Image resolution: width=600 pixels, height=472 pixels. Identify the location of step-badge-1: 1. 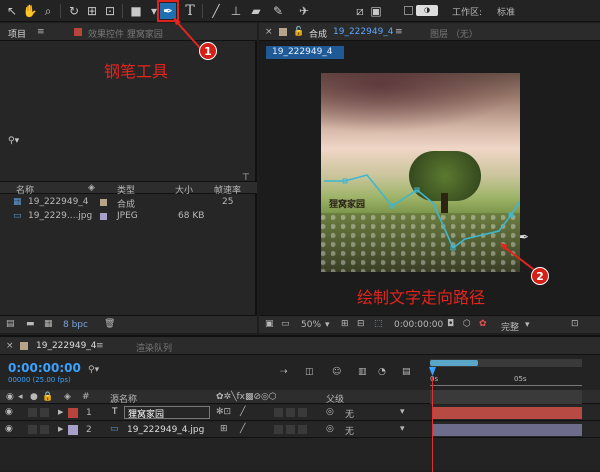
(208, 51).